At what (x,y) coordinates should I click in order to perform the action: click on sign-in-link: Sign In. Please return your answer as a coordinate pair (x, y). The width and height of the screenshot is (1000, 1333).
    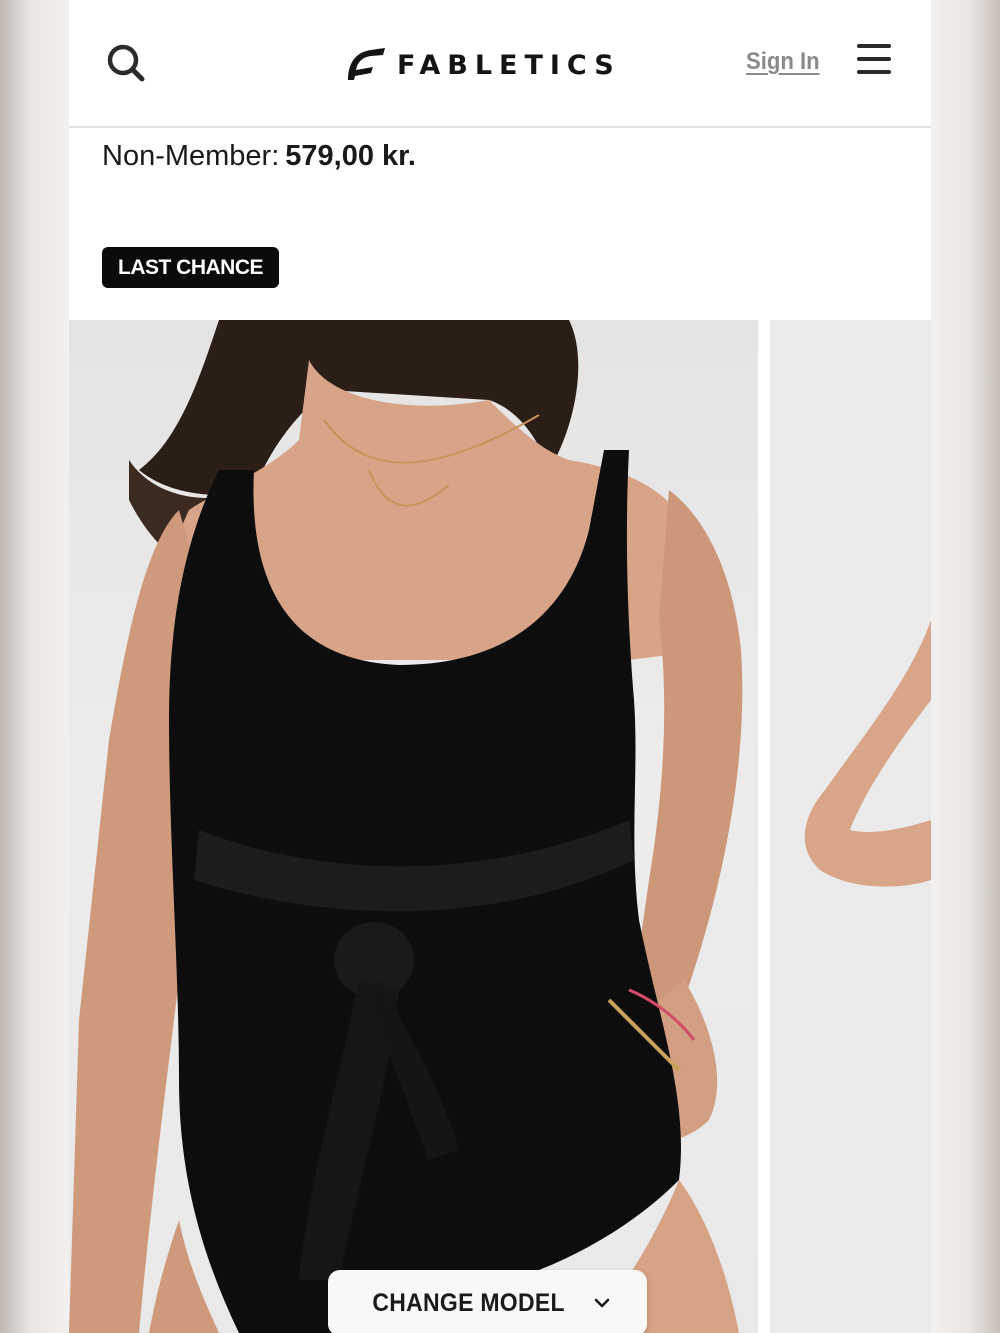
    Looking at the image, I should click on (783, 62).